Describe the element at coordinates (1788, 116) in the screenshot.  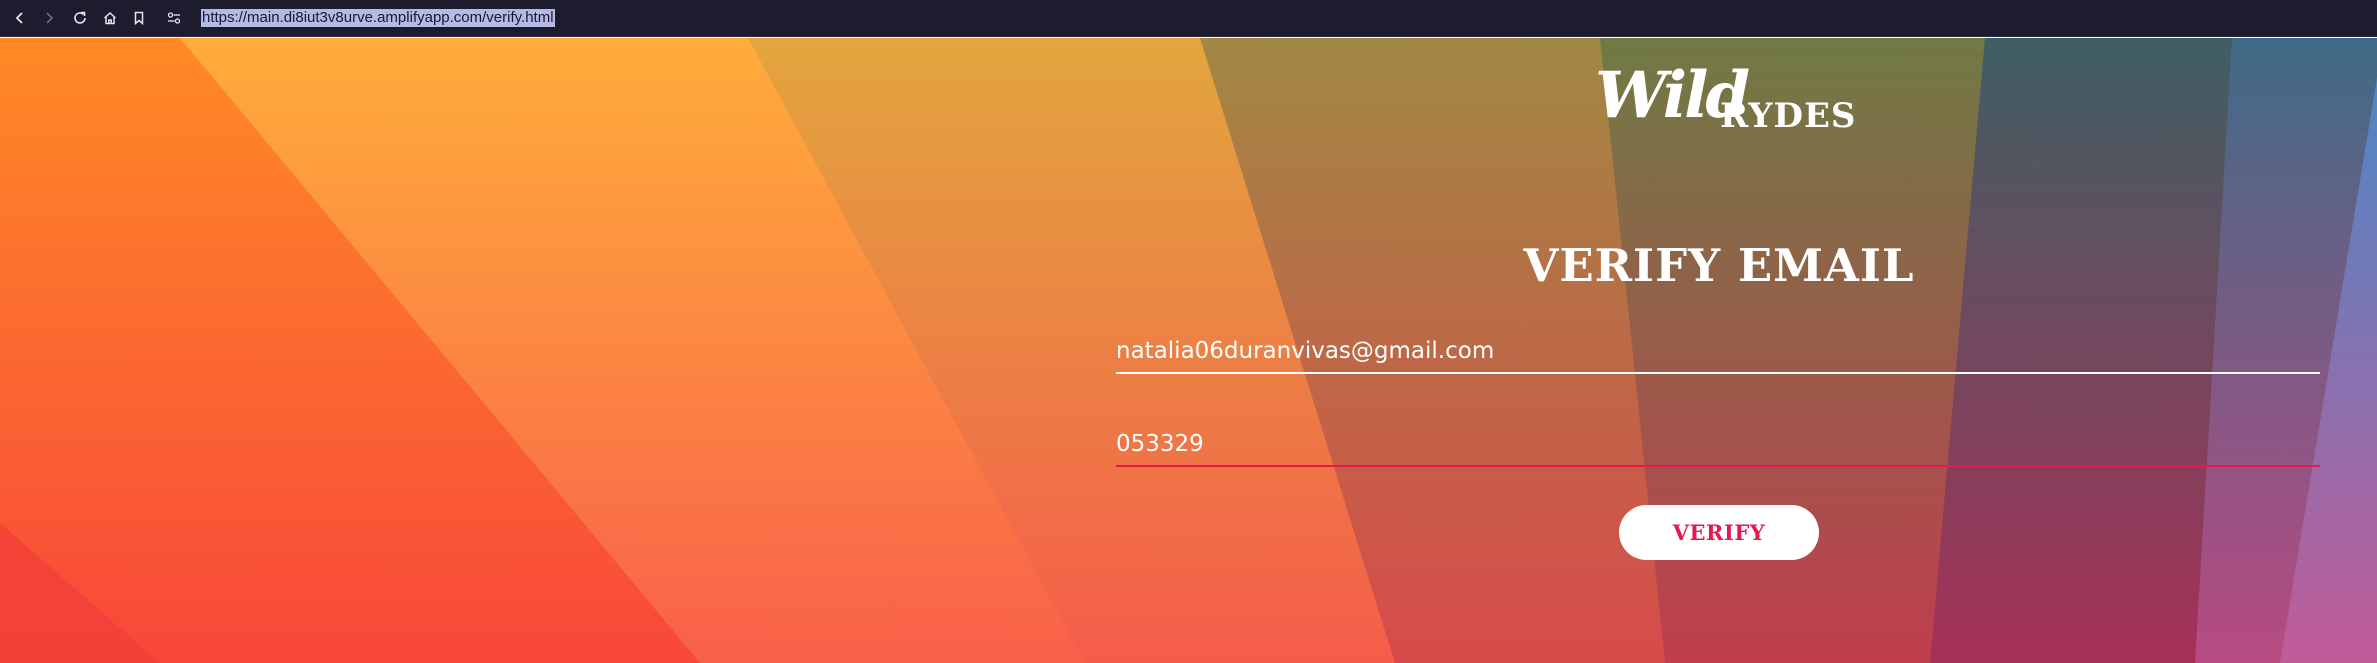
I see `logo-caps-text: RYDES` at that location.